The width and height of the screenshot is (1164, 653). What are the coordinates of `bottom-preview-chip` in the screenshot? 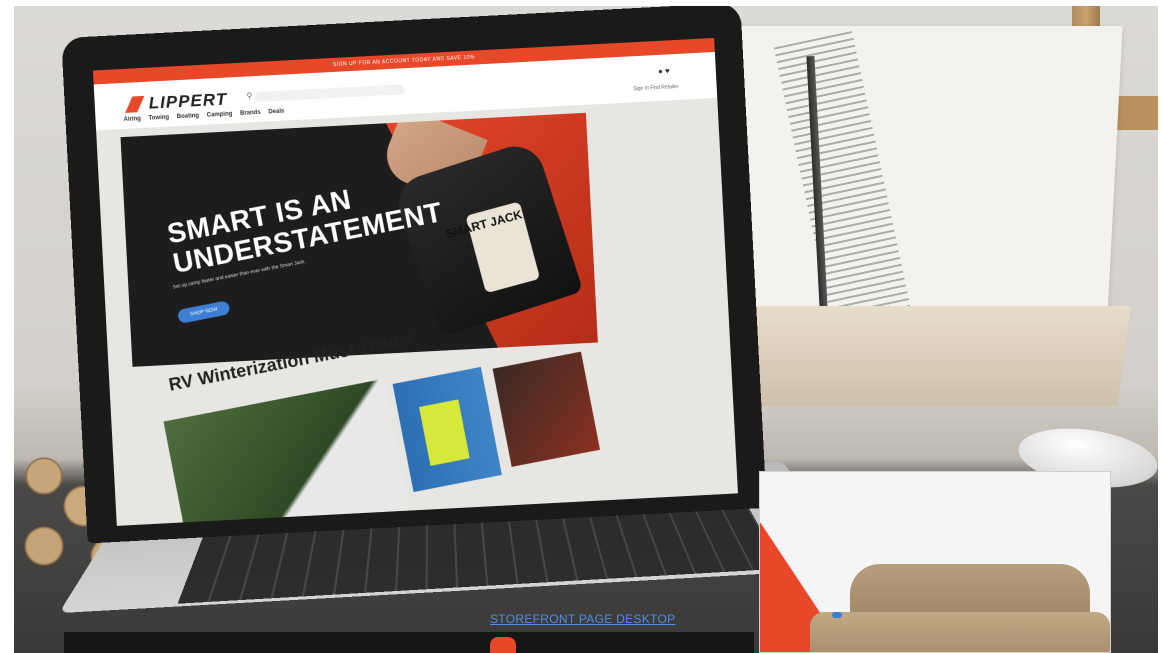 It's located at (503, 645).